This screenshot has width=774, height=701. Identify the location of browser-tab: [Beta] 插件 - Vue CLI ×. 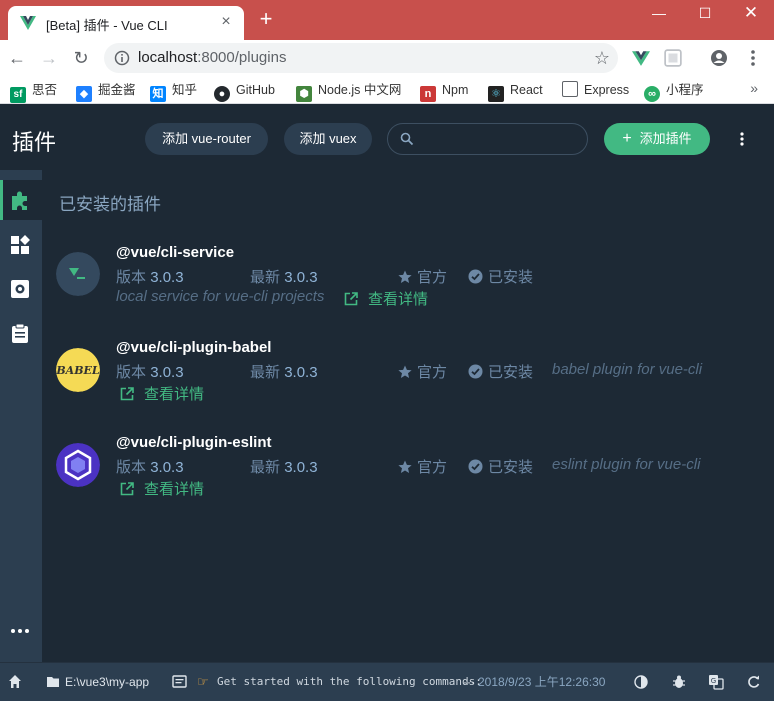
(126, 23).